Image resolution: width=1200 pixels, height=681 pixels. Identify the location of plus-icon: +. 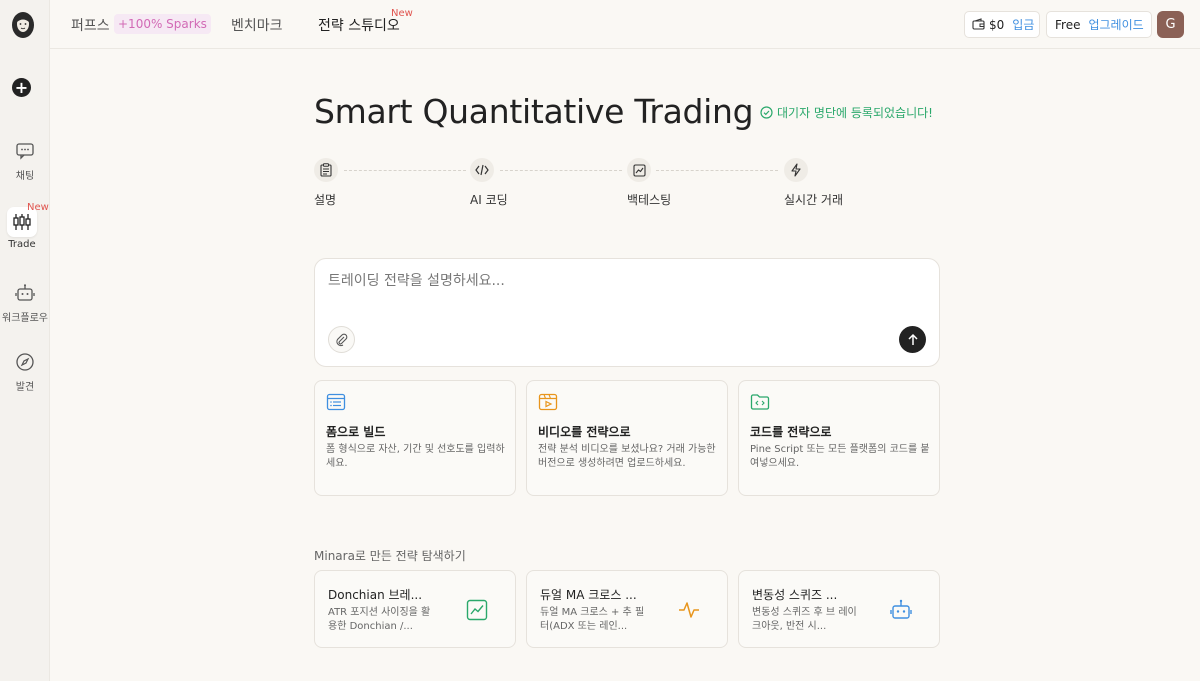
(21, 87).